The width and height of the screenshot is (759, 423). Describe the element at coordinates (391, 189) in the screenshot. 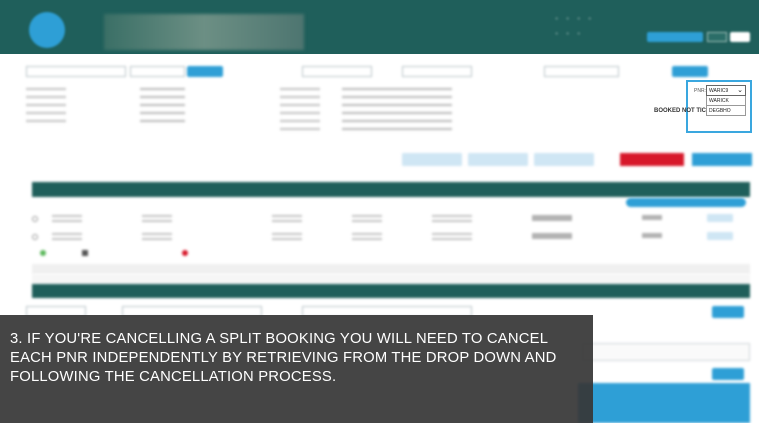

I see `segments-header-bar` at that location.